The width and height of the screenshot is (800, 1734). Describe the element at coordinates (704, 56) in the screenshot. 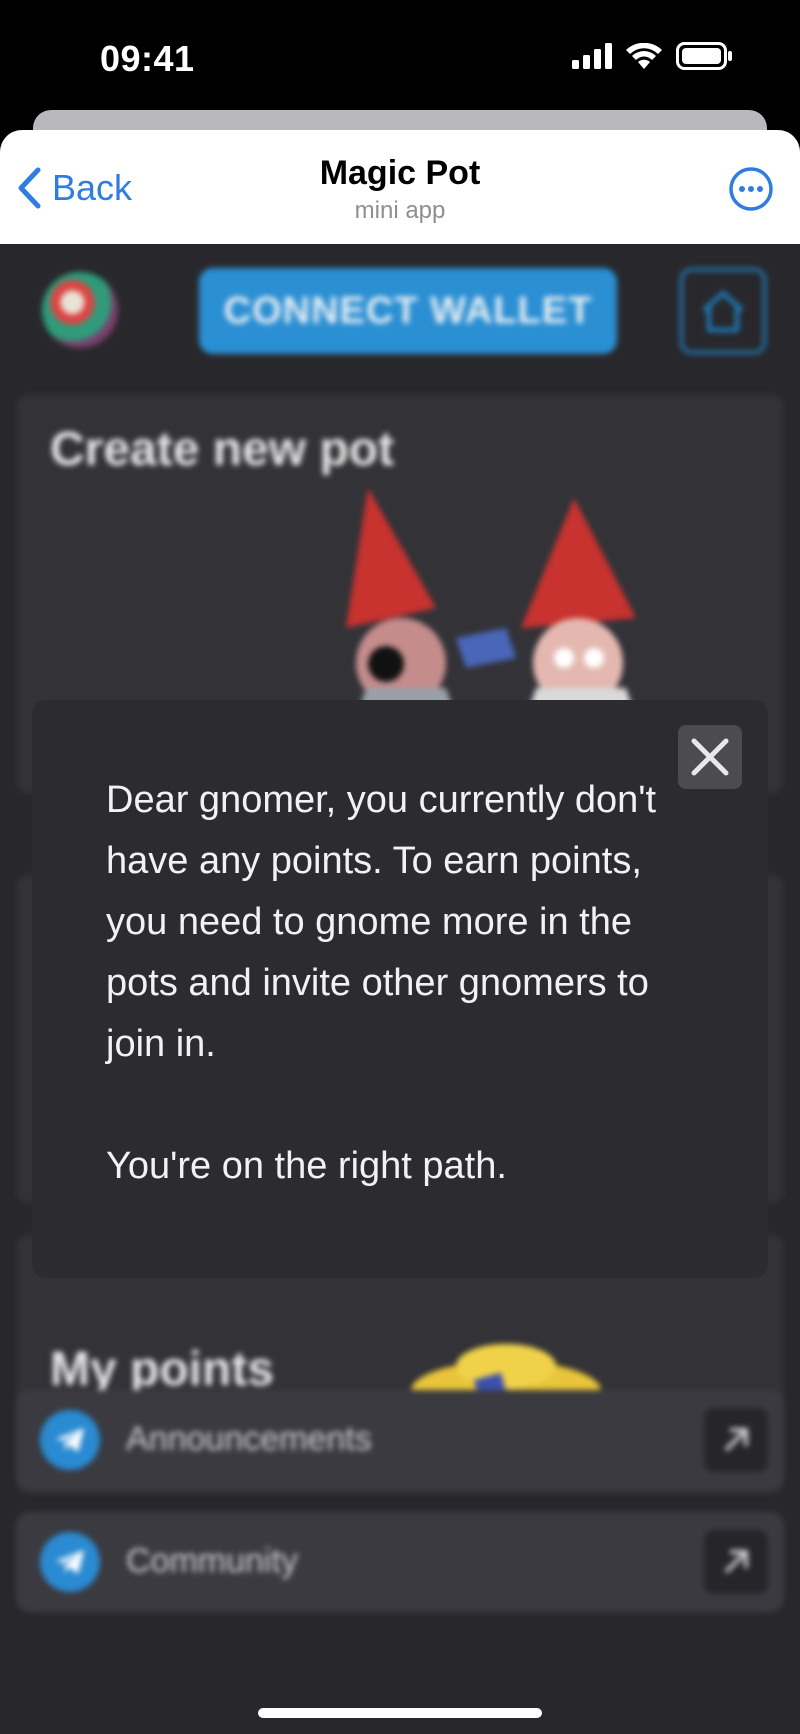

I see `battery-icon` at that location.